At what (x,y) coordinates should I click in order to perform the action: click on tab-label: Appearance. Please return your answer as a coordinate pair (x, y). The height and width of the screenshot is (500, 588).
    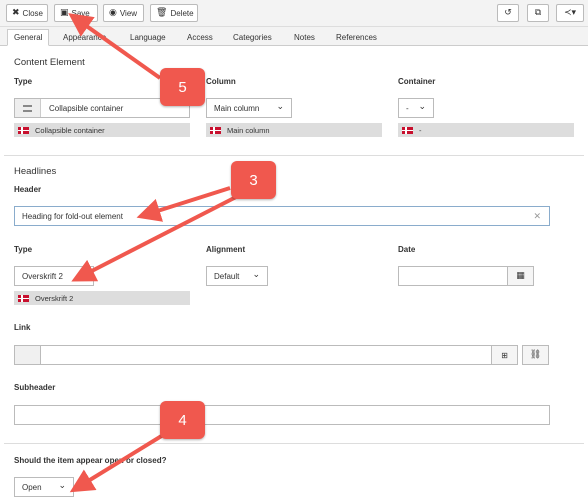
    Looking at the image, I should click on (85, 37).